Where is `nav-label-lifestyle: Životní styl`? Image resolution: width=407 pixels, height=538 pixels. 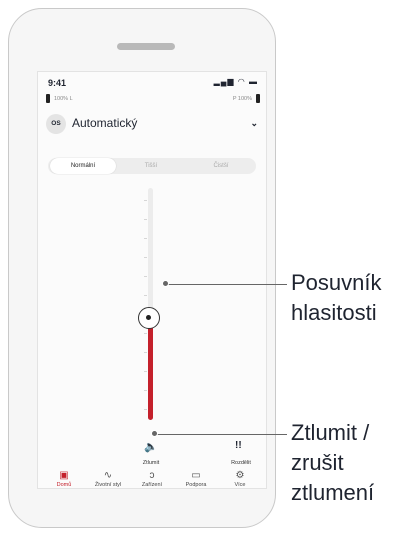
nav-label-lifestyle: Životní styl is located at coordinates (108, 485).